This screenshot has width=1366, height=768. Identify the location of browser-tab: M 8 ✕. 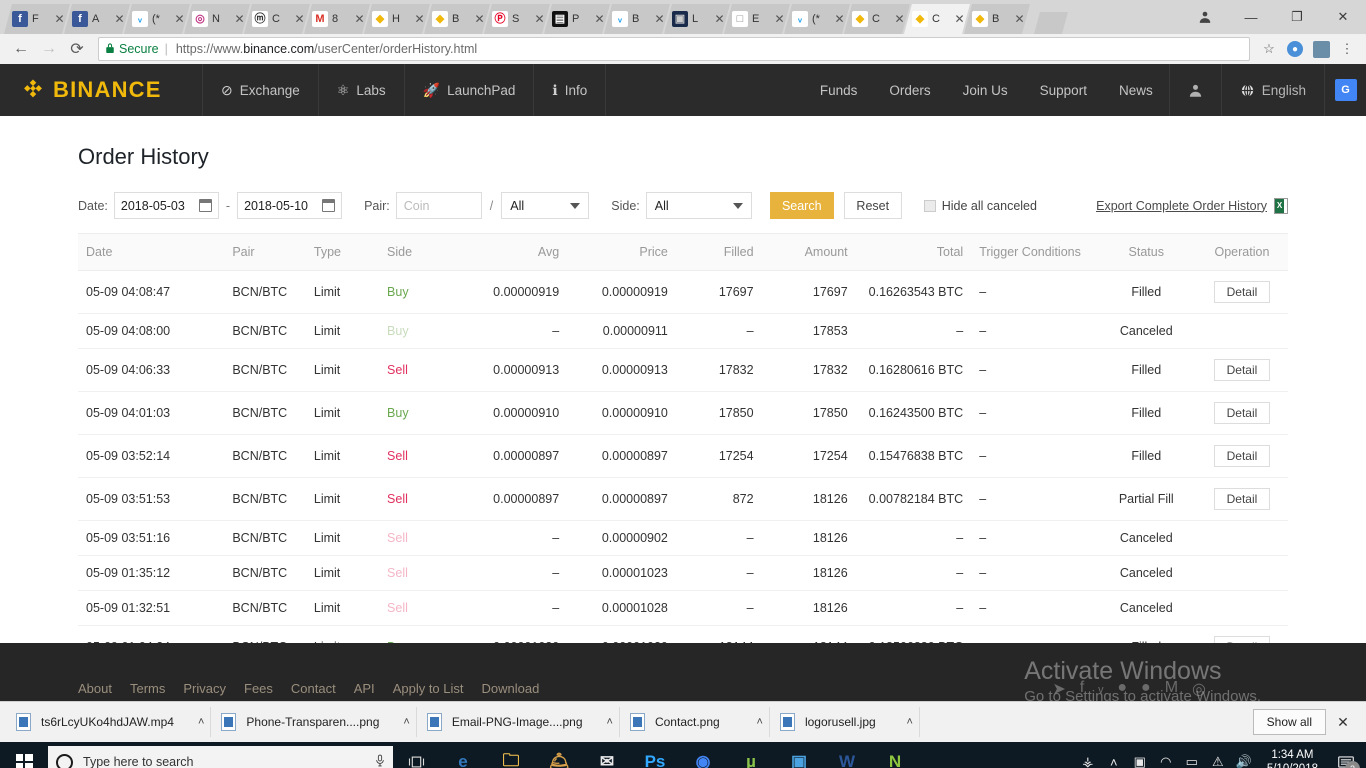
(337, 19).